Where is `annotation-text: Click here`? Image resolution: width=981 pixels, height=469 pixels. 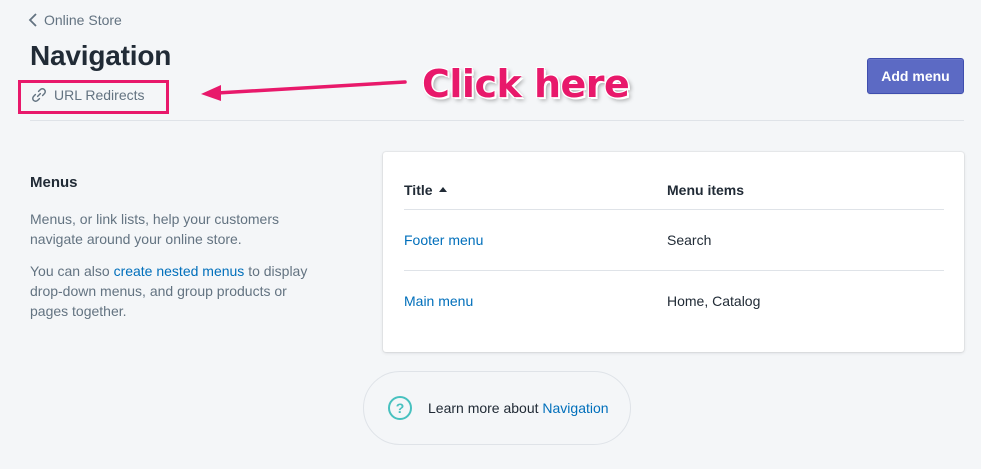 annotation-text: Click here is located at coordinates (526, 84).